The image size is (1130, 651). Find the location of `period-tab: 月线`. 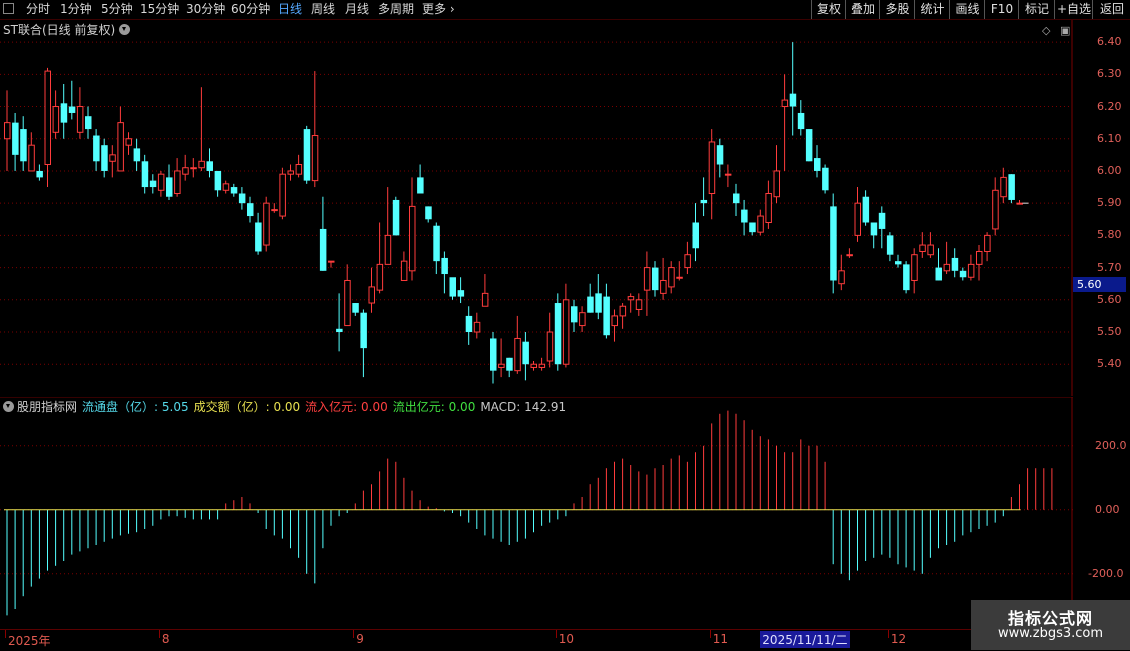

period-tab: 月线 is located at coordinates (357, 9).